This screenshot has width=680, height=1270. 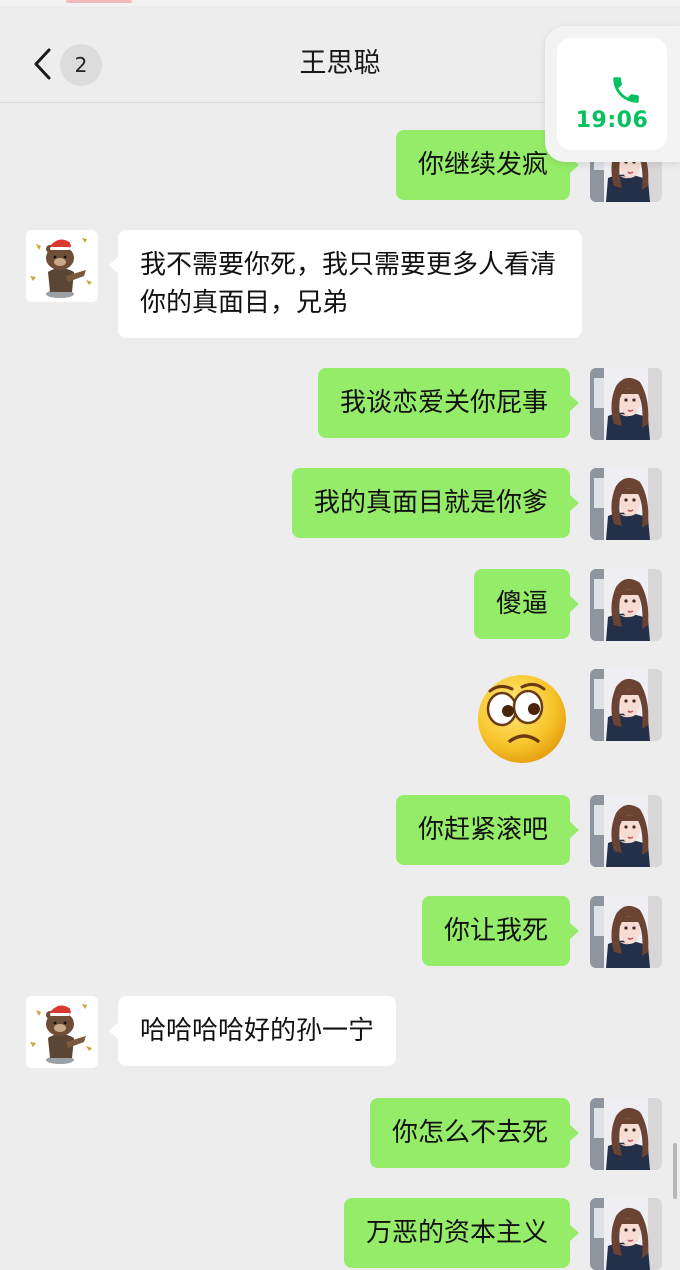 What do you see at coordinates (474, 1133) in the screenshot?
I see `message-bubble: 你怎么不去死` at bounding box center [474, 1133].